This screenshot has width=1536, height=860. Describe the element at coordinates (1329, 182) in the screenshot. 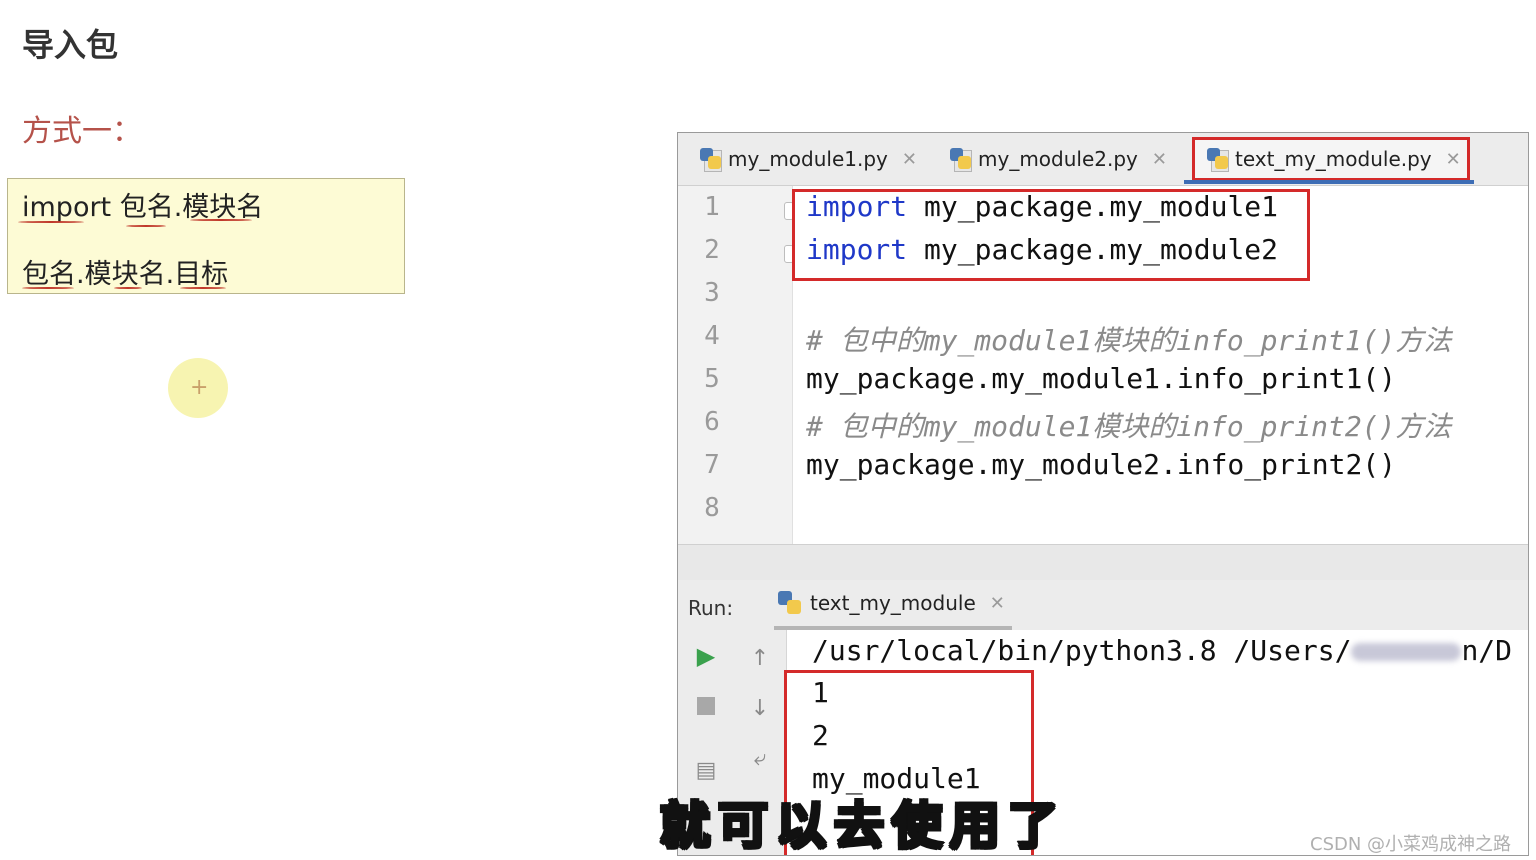

I see `active-tab-indicator` at that location.